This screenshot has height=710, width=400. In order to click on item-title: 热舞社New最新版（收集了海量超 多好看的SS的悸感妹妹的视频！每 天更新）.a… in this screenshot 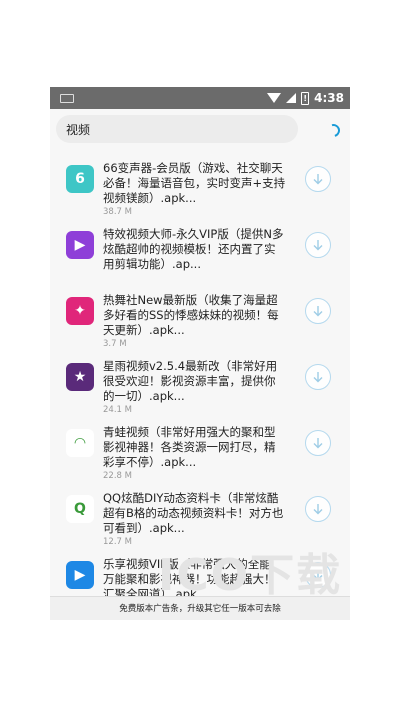, I will do `click(191, 315)`.